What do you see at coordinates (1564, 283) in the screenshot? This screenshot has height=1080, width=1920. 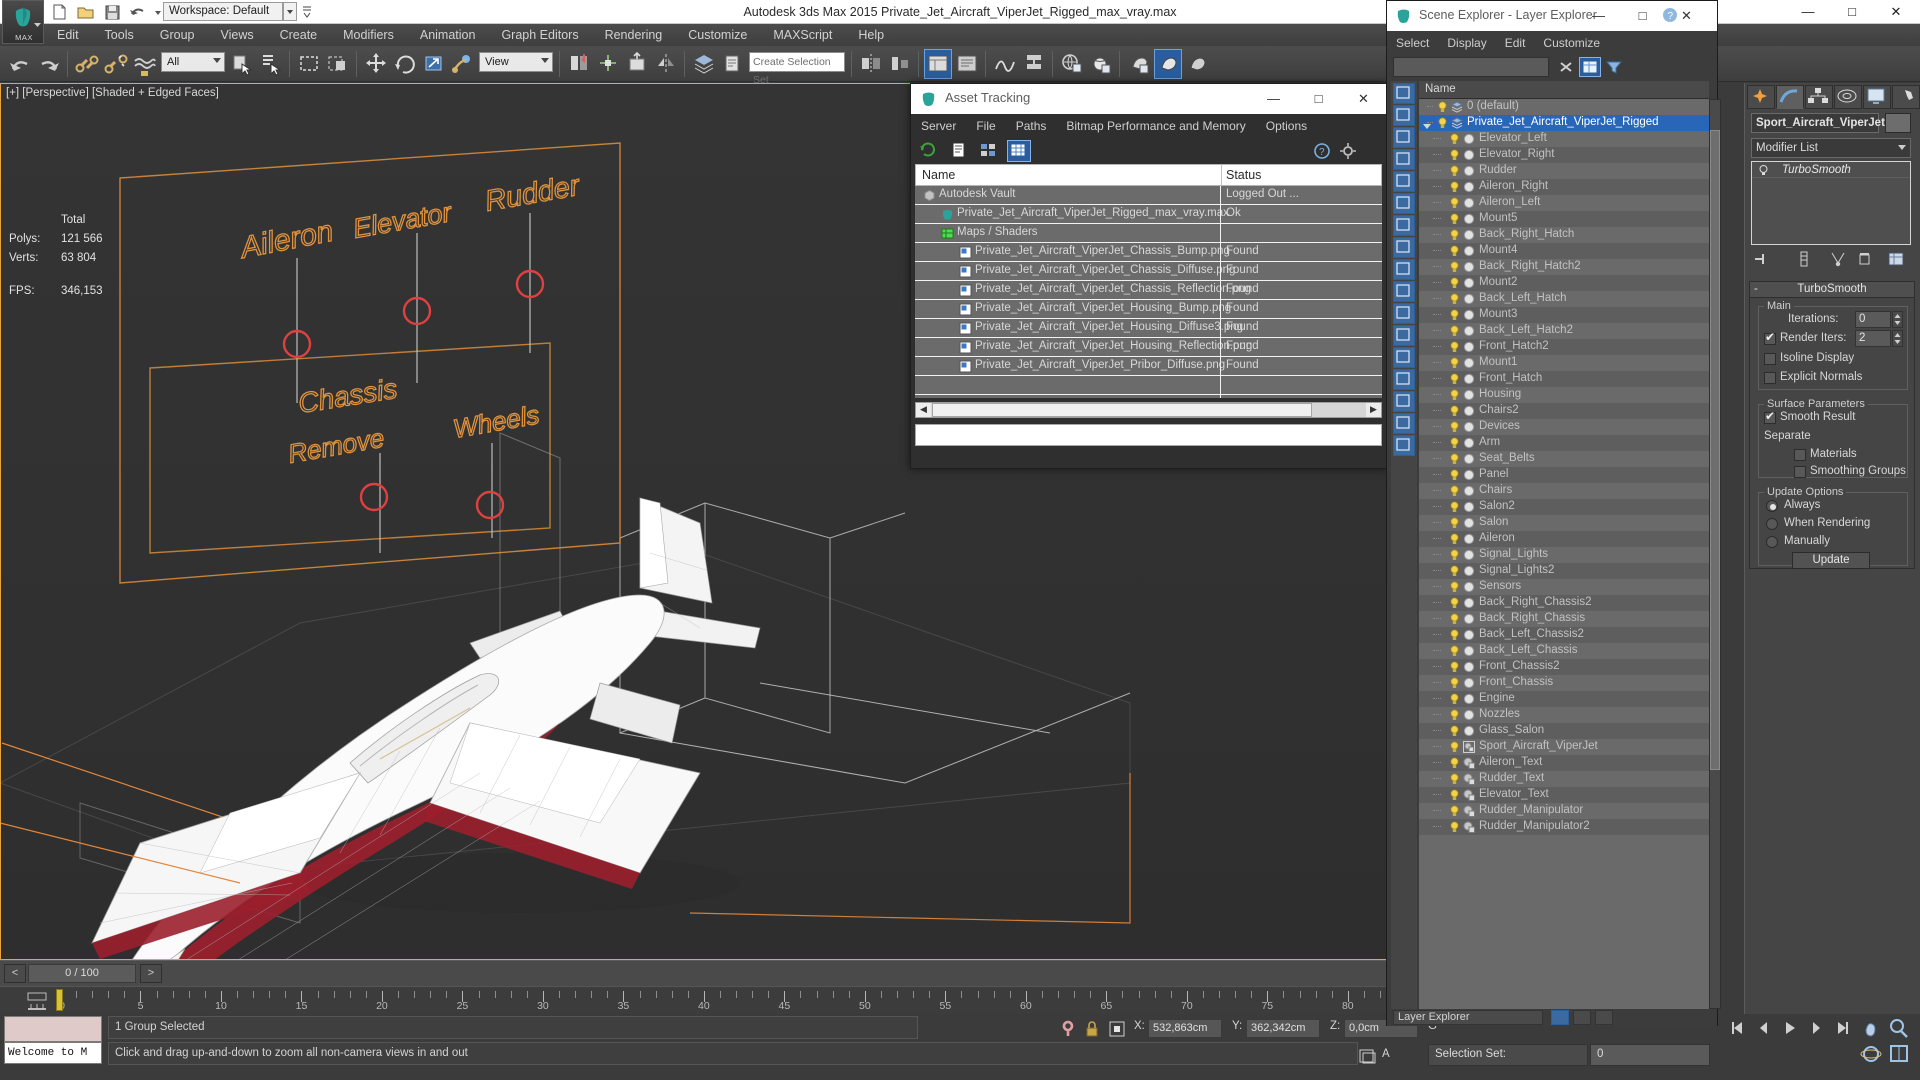 I see `layer-row: Mount2` at bounding box center [1564, 283].